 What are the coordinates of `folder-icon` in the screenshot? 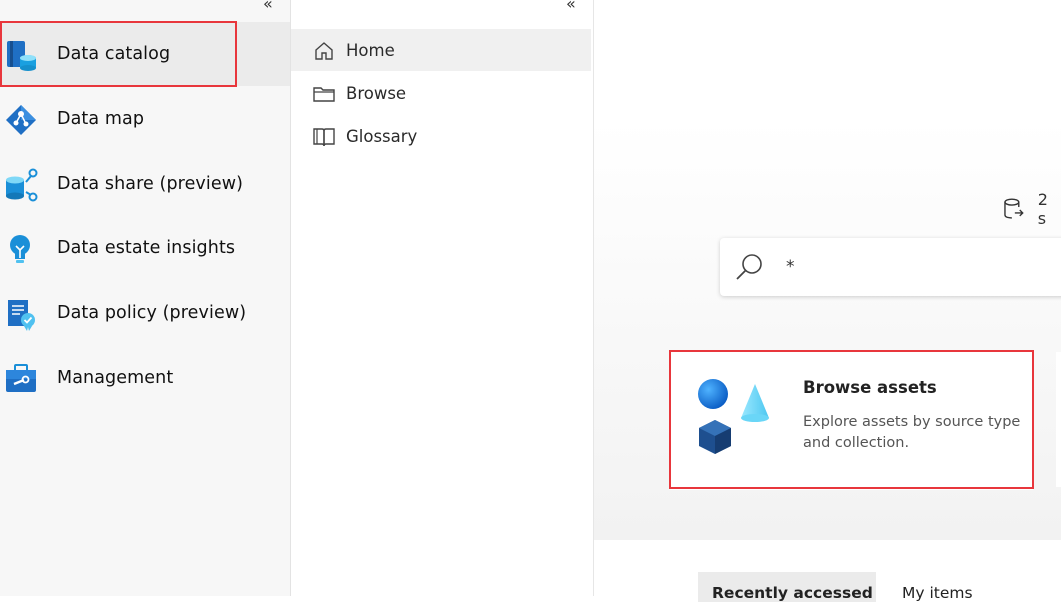 It's located at (324, 94).